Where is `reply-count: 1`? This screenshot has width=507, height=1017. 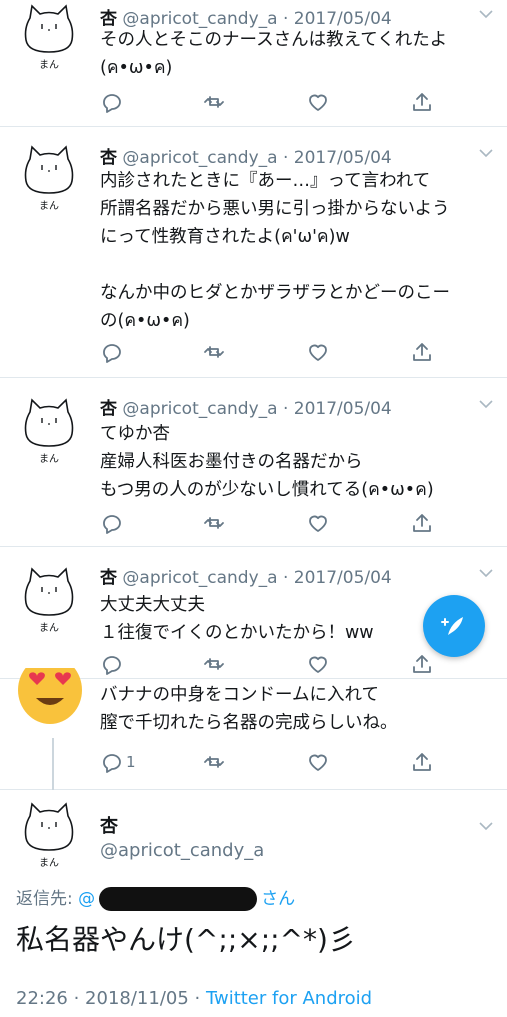 reply-count: 1 is located at coordinates (131, 762).